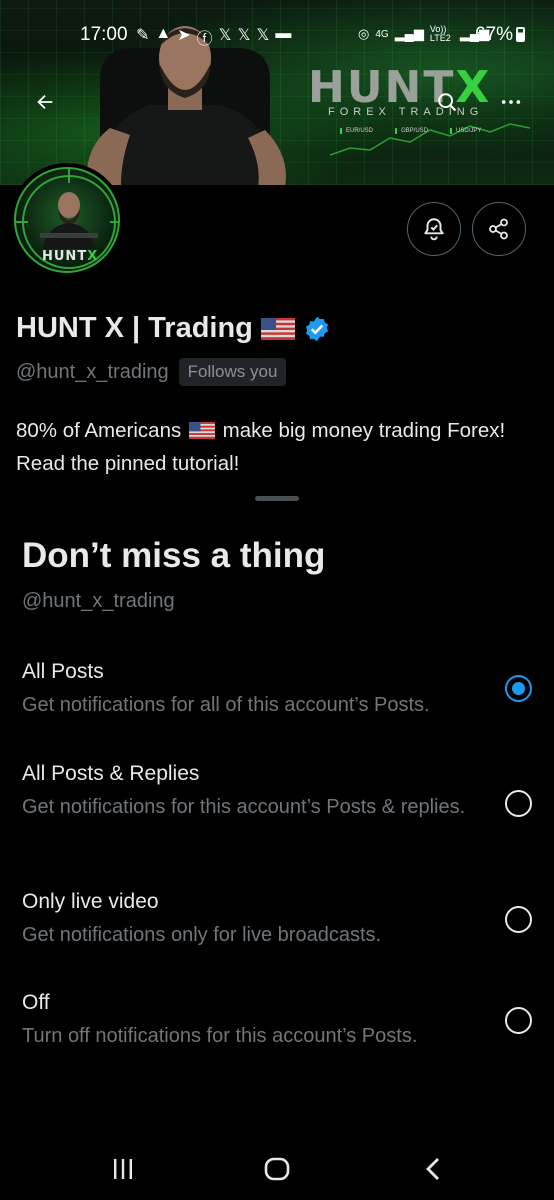 The height and width of the screenshot is (1200, 554). What do you see at coordinates (277, 498) in the screenshot?
I see `sheet-drag-handle` at bounding box center [277, 498].